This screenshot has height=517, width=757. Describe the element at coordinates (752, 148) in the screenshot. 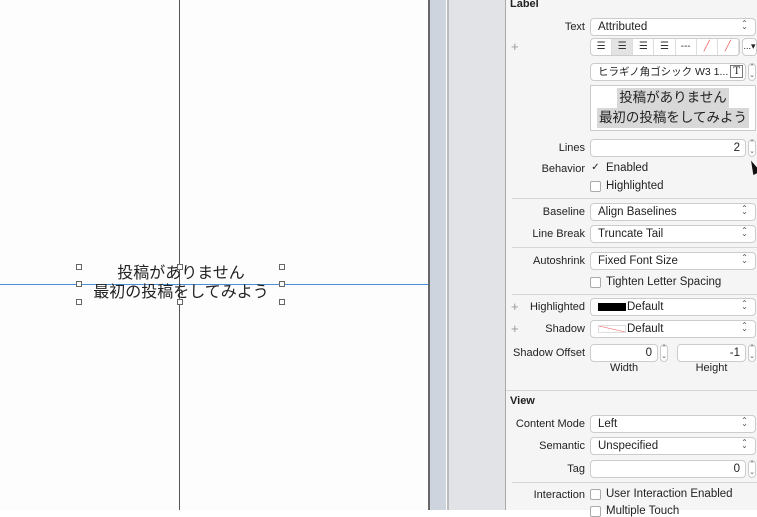

I see `lines-stepper: ⌃ ⌄` at that location.